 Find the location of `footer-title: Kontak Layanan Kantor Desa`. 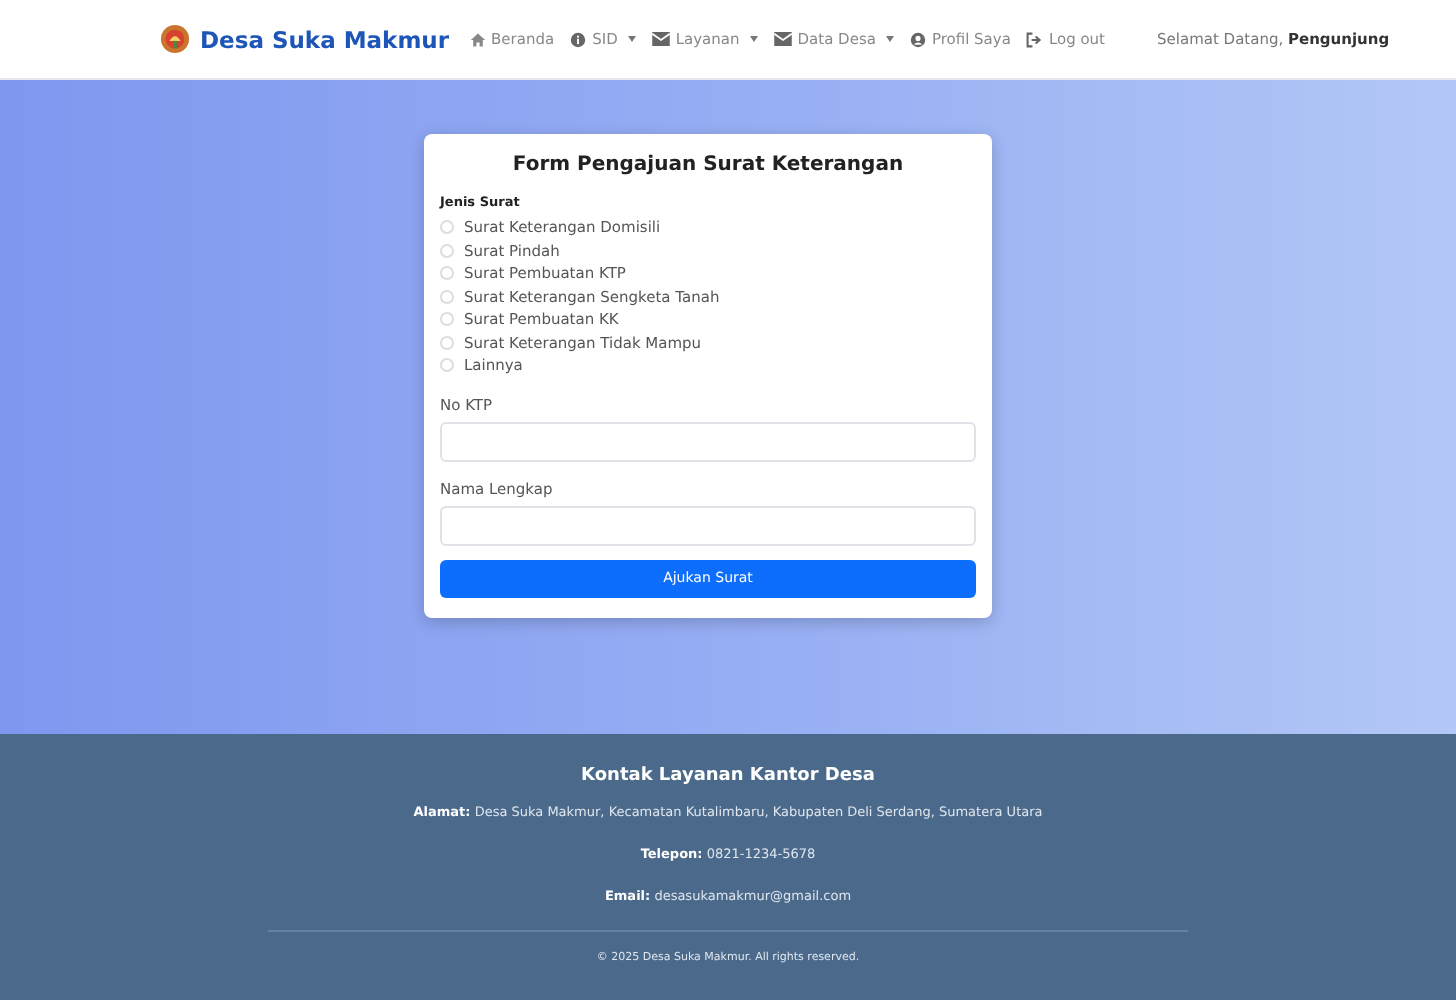

footer-title: Kontak Layanan Kantor Desa is located at coordinates (728, 776).